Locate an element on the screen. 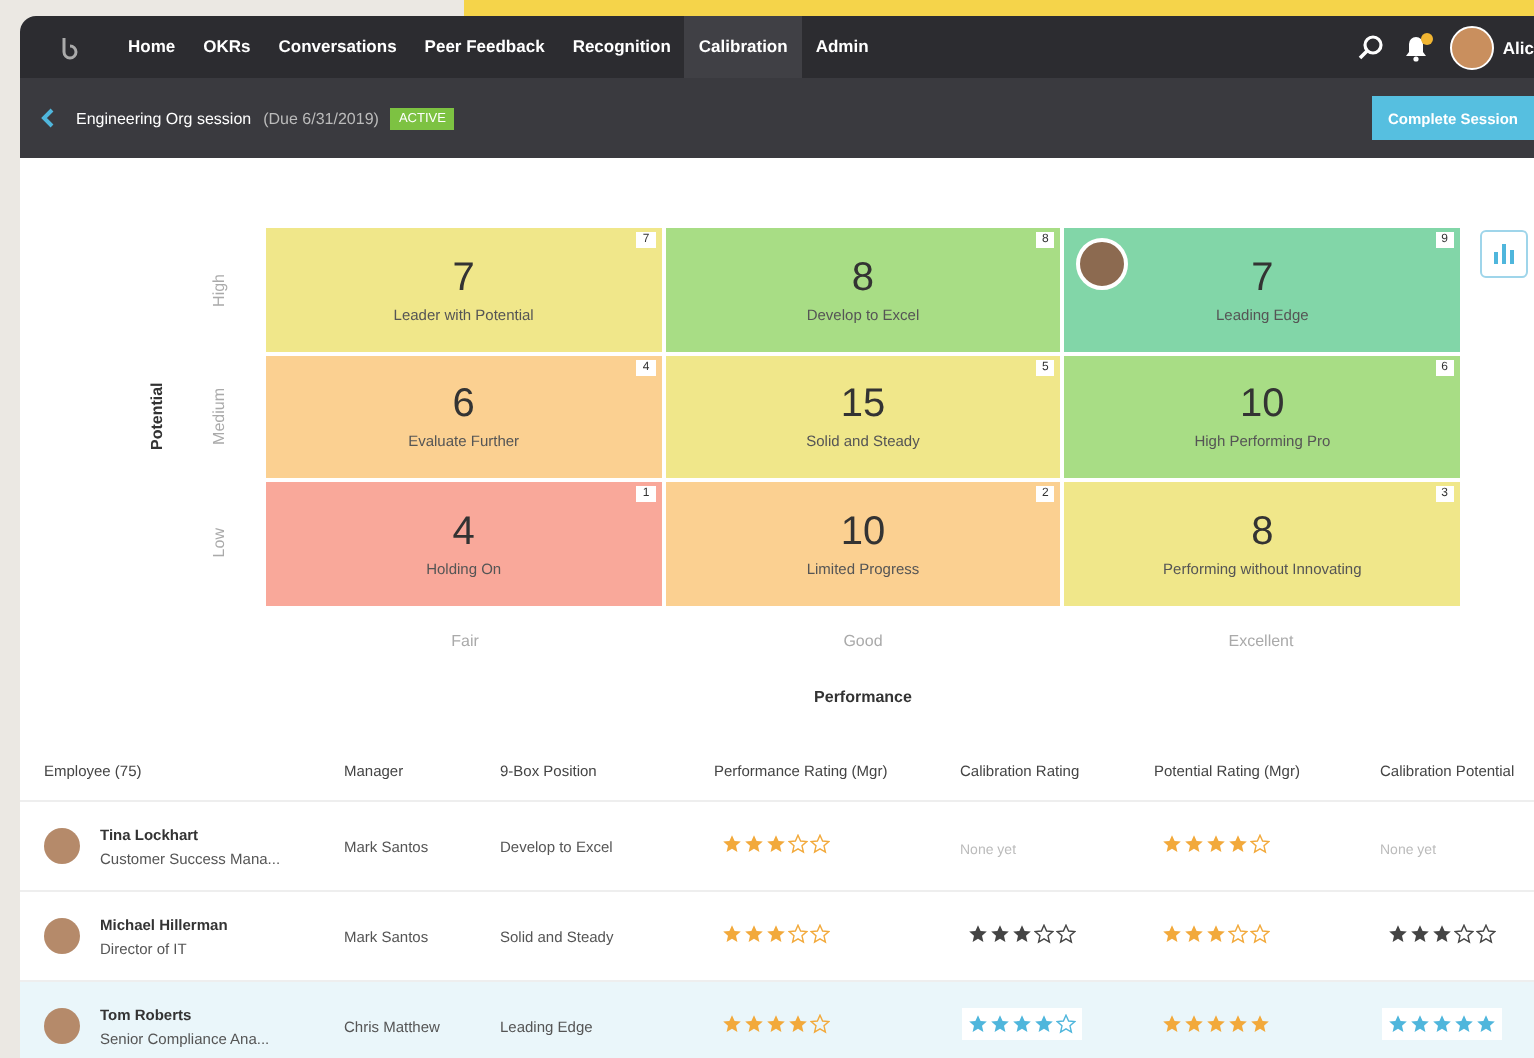 The width and height of the screenshot is (1534, 1058). box-count: 15 is located at coordinates (863, 404).